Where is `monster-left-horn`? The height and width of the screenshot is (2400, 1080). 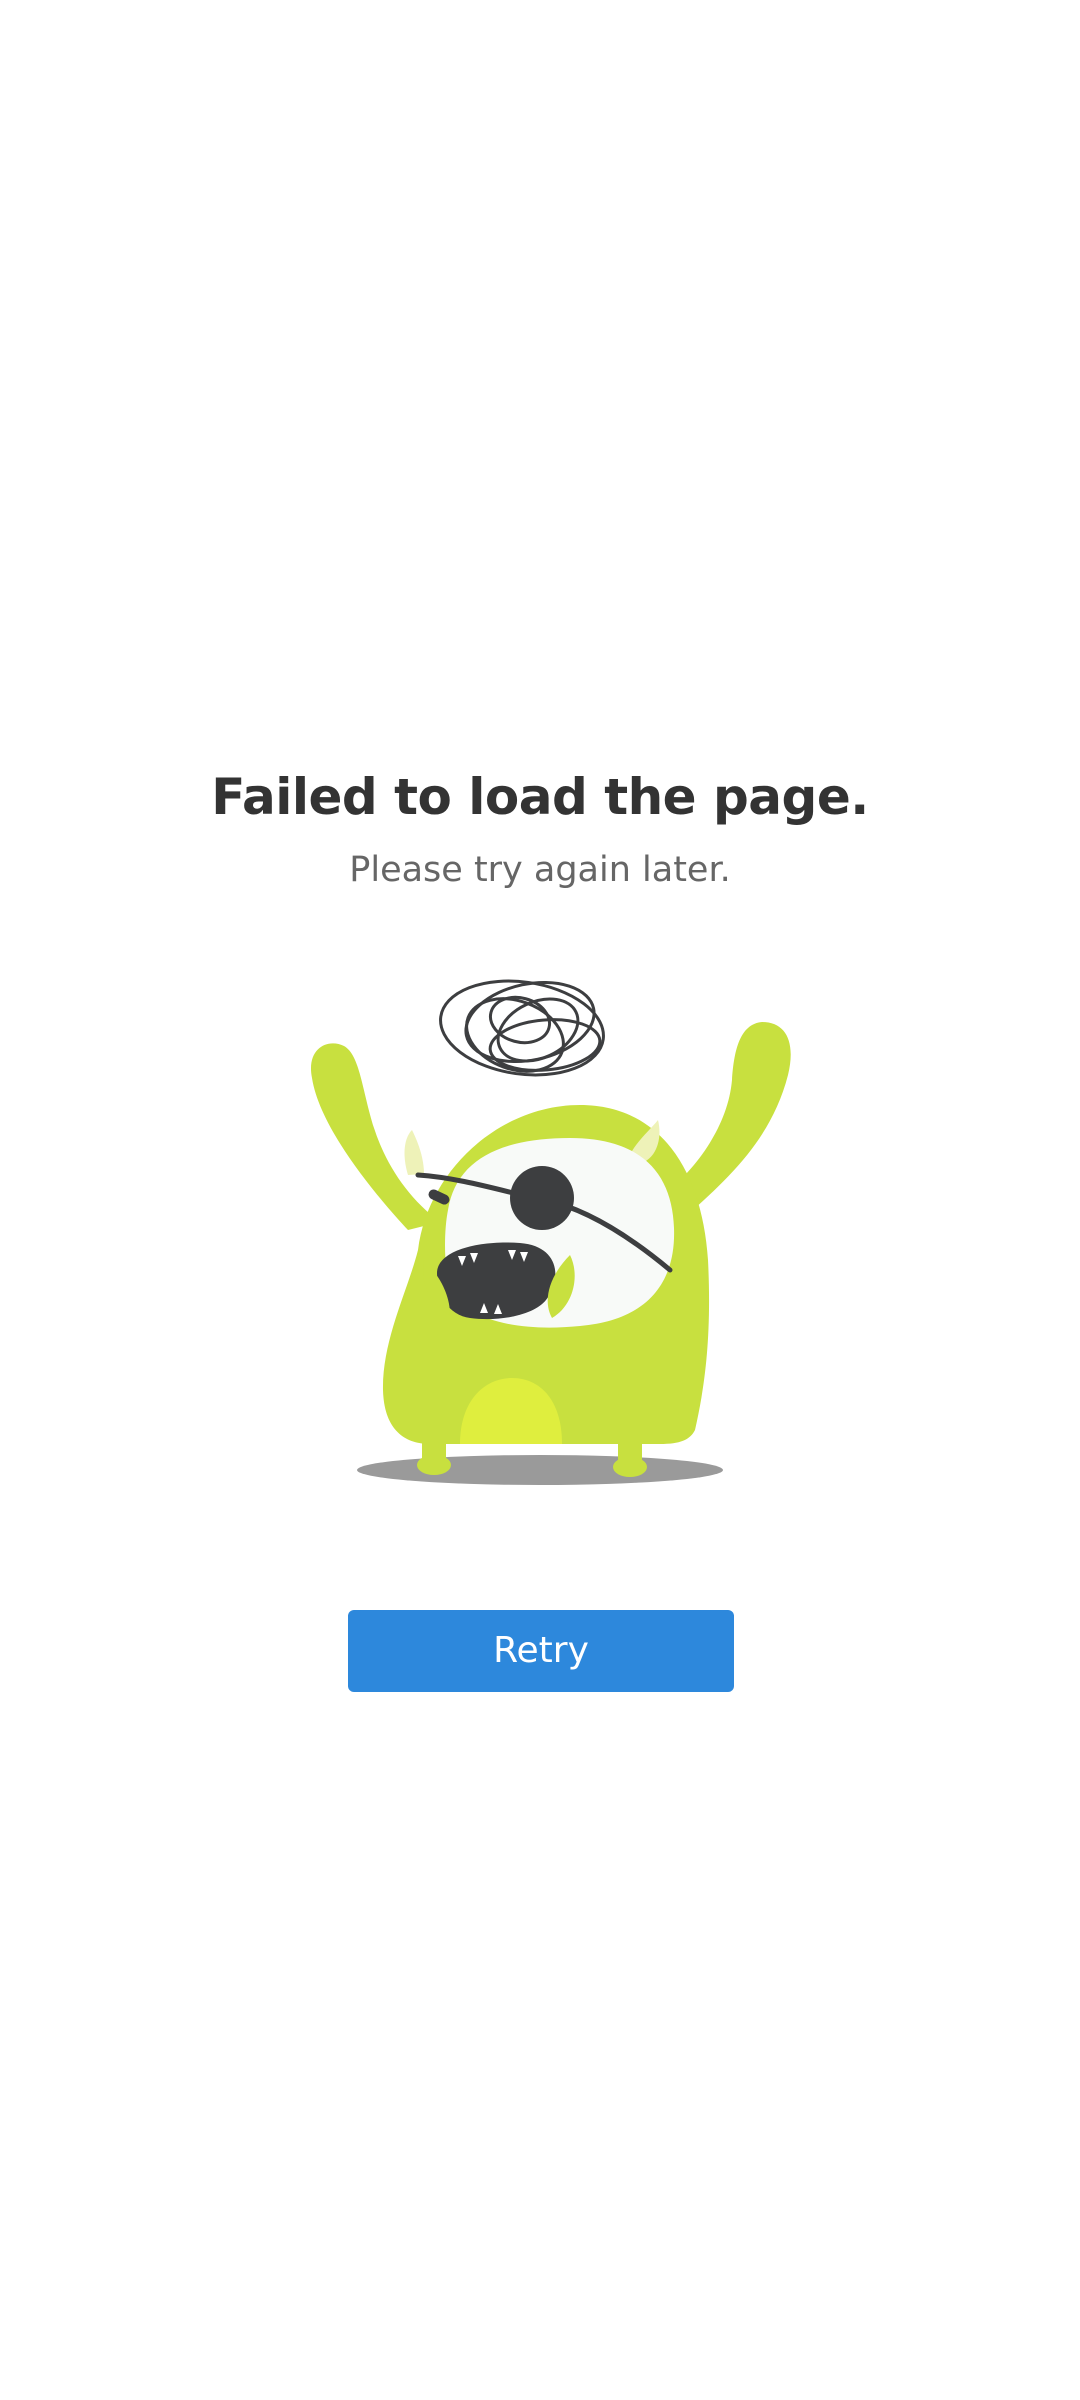
monster-left-horn is located at coordinates (414, 1152).